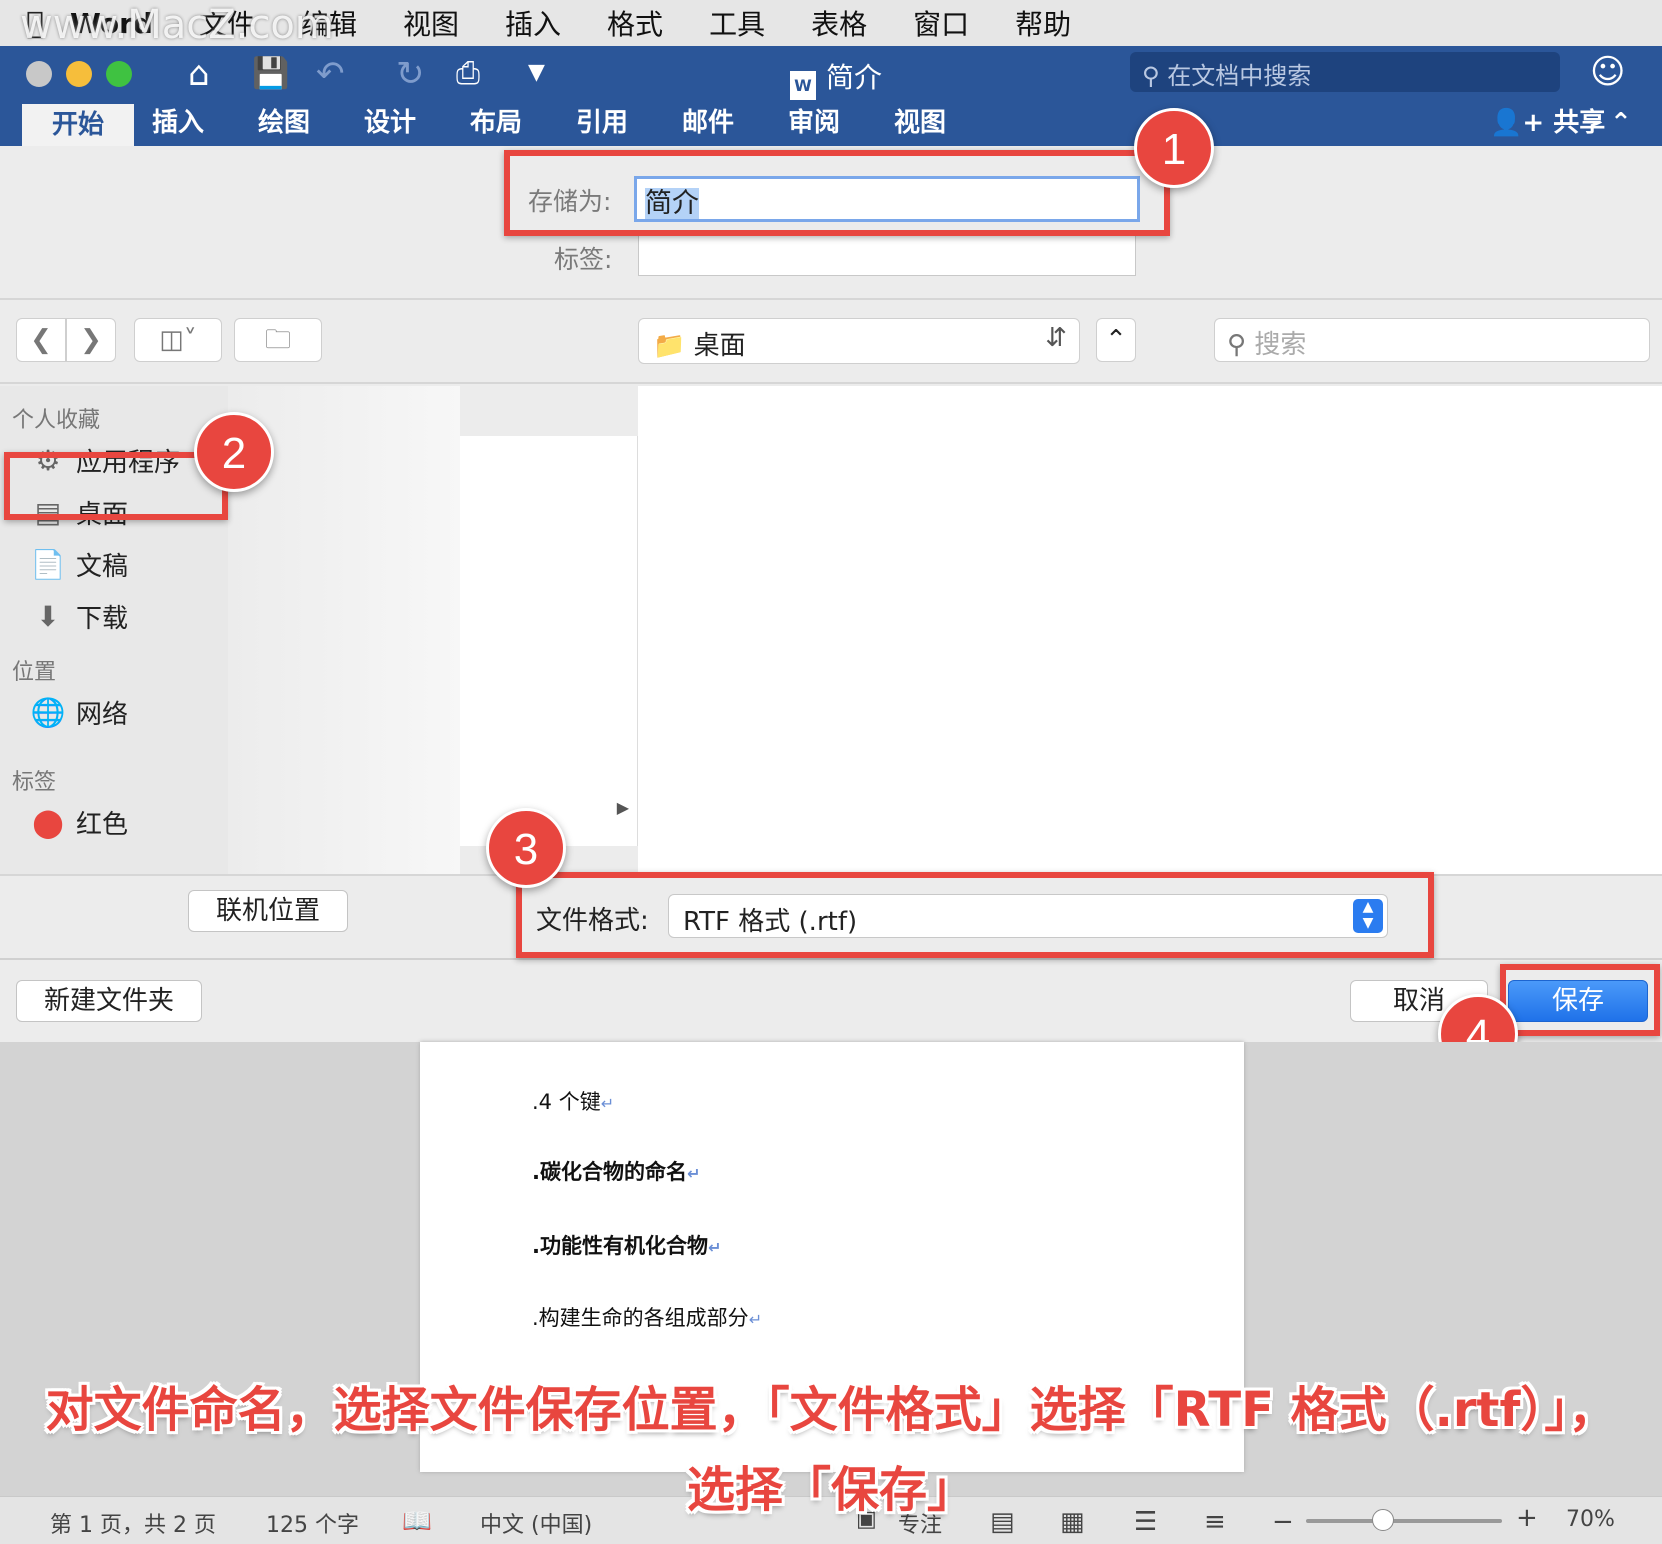 The width and height of the screenshot is (1662, 1544). What do you see at coordinates (34, 672) in the screenshot?
I see `locations-header: 位置` at bounding box center [34, 672].